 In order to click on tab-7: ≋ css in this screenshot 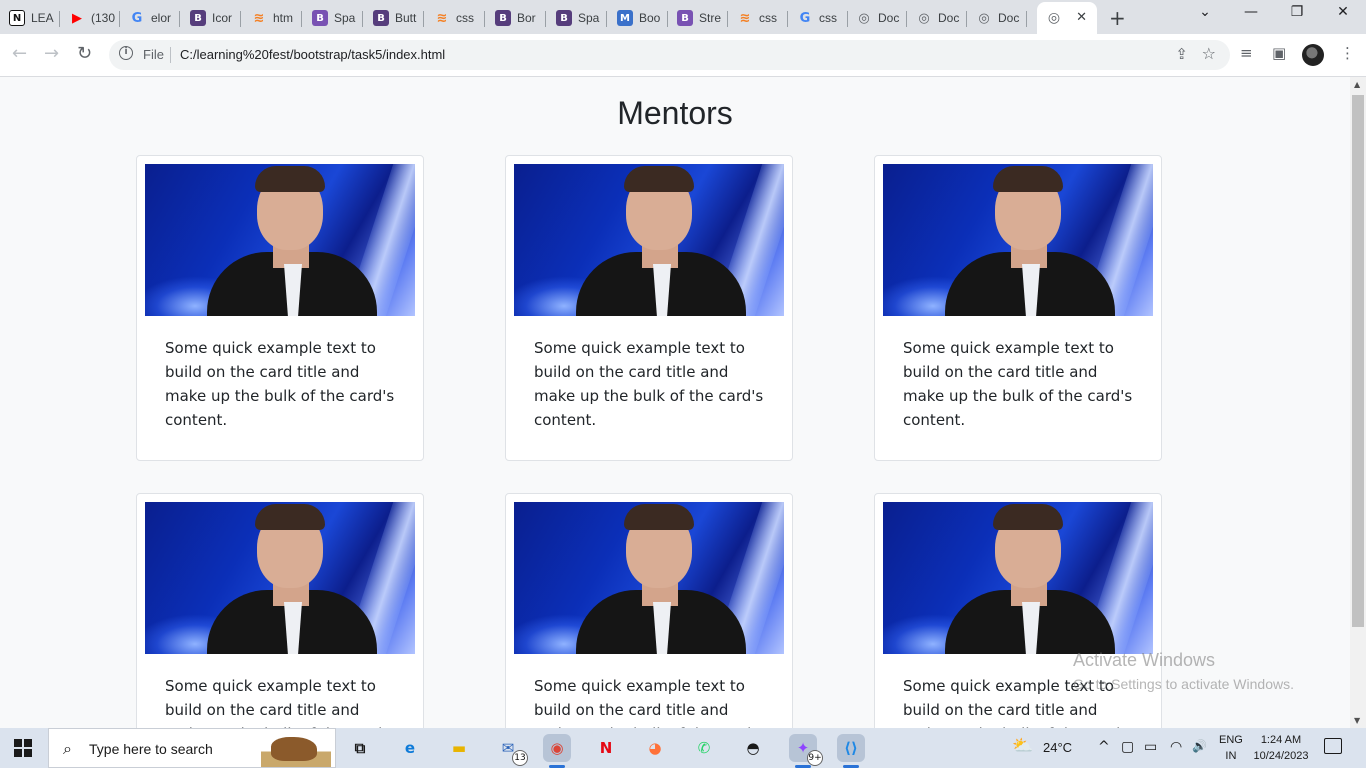, I will do `click(455, 18)`.